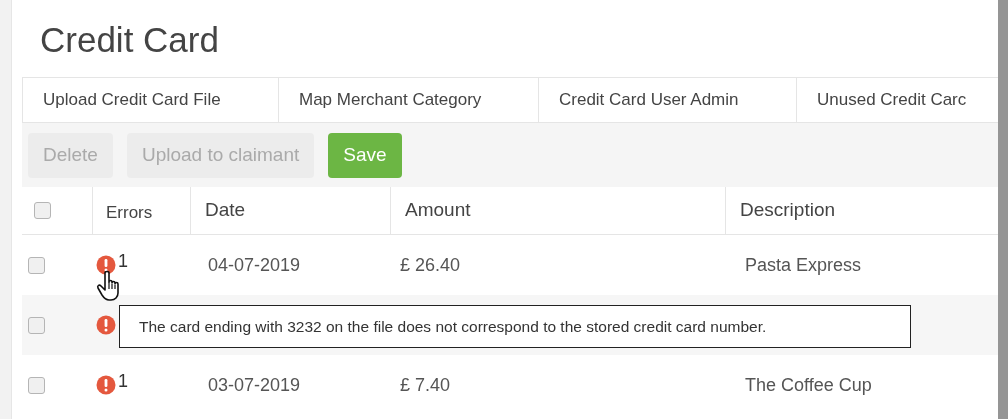 Image resolution: width=1008 pixels, height=419 pixels. Describe the element at coordinates (803, 265) in the screenshot. I see `description-cell-text: Pasta Express` at that location.